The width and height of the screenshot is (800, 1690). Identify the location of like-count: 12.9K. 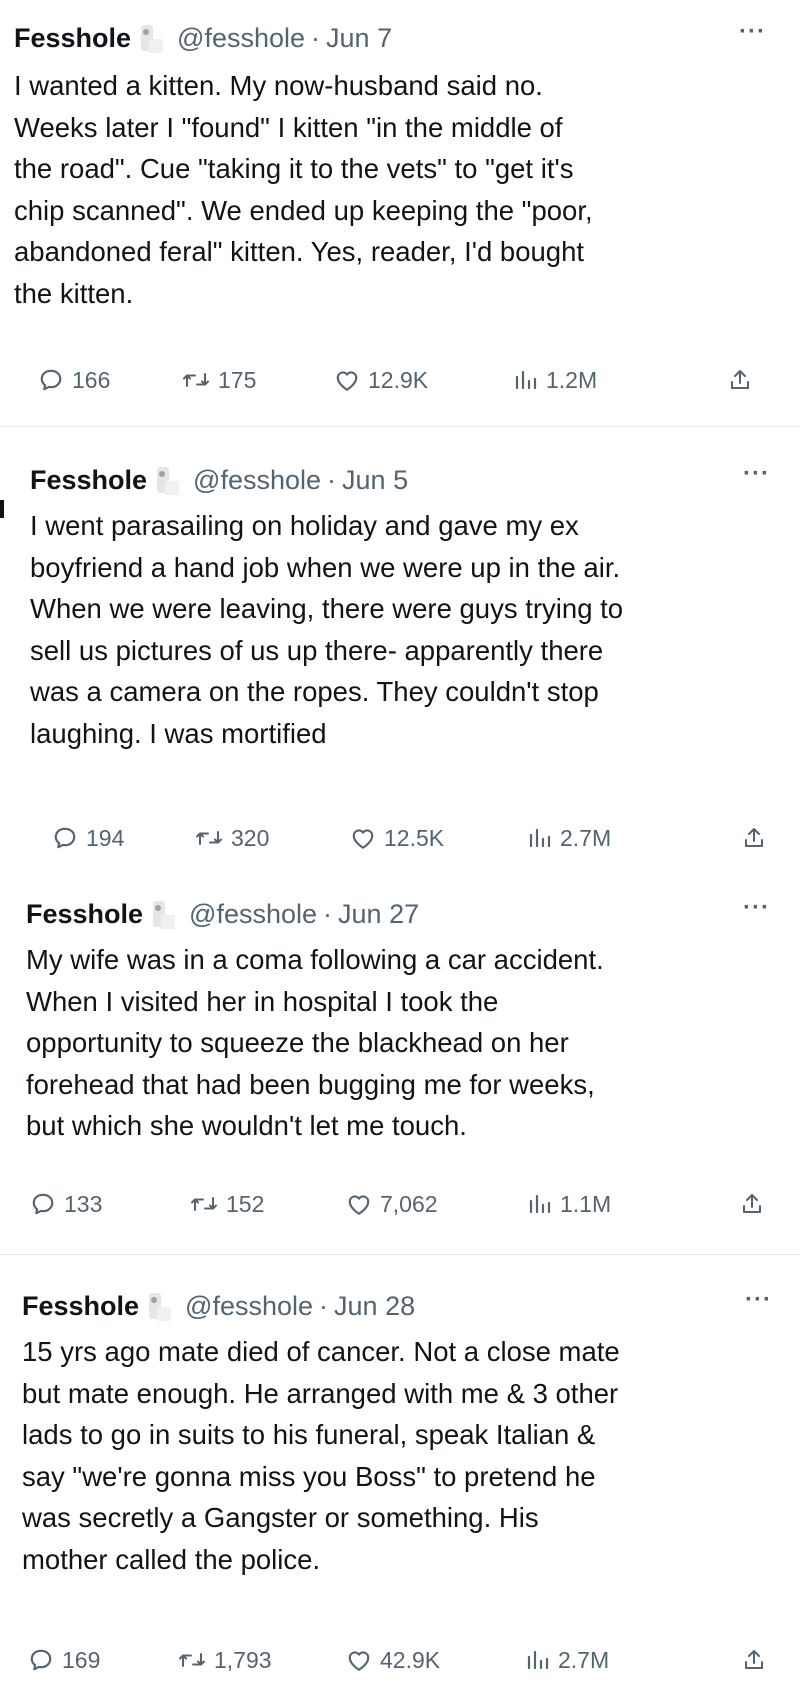
(398, 379).